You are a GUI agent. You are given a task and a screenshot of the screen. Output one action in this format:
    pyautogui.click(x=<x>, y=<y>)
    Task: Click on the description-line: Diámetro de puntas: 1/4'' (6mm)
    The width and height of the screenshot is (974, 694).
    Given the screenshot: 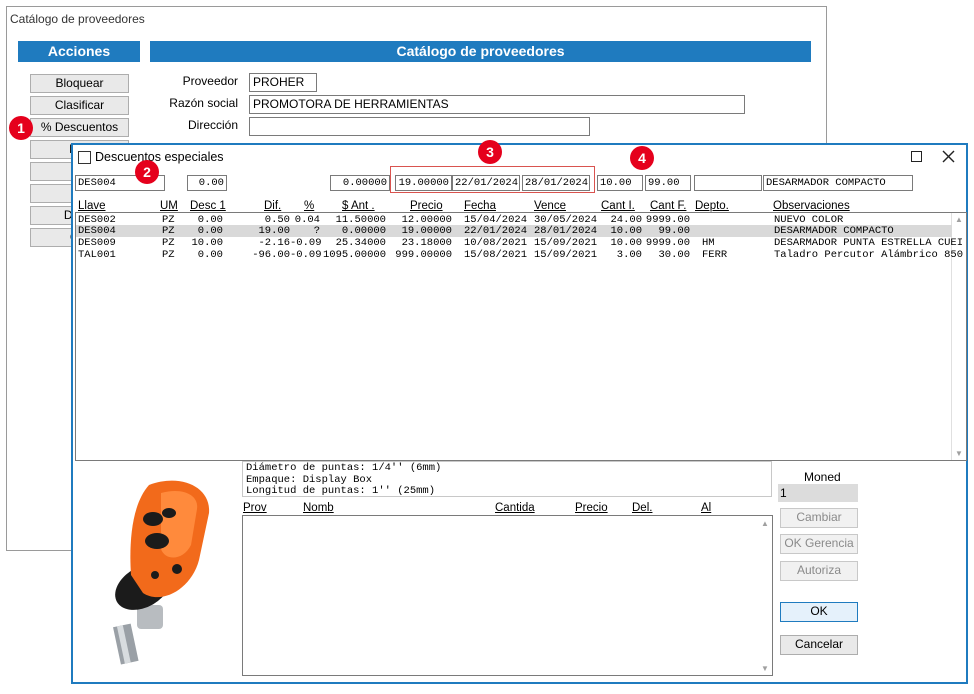 What is the action you would take?
    pyautogui.click(x=344, y=468)
    